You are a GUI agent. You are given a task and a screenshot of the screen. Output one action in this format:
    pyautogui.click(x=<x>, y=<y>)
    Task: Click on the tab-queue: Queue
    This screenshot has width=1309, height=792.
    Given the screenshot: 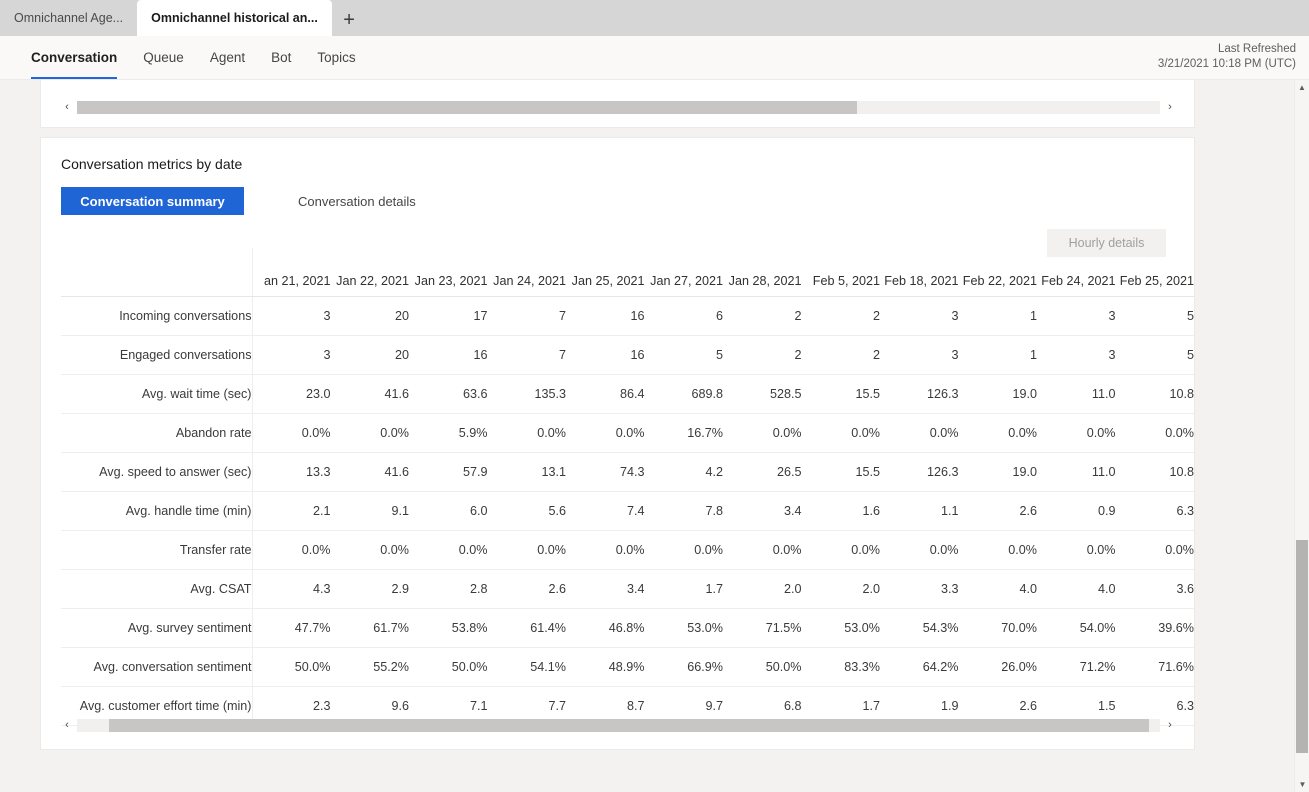 What is the action you would take?
    pyautogui.click(x=163, y=57)
    